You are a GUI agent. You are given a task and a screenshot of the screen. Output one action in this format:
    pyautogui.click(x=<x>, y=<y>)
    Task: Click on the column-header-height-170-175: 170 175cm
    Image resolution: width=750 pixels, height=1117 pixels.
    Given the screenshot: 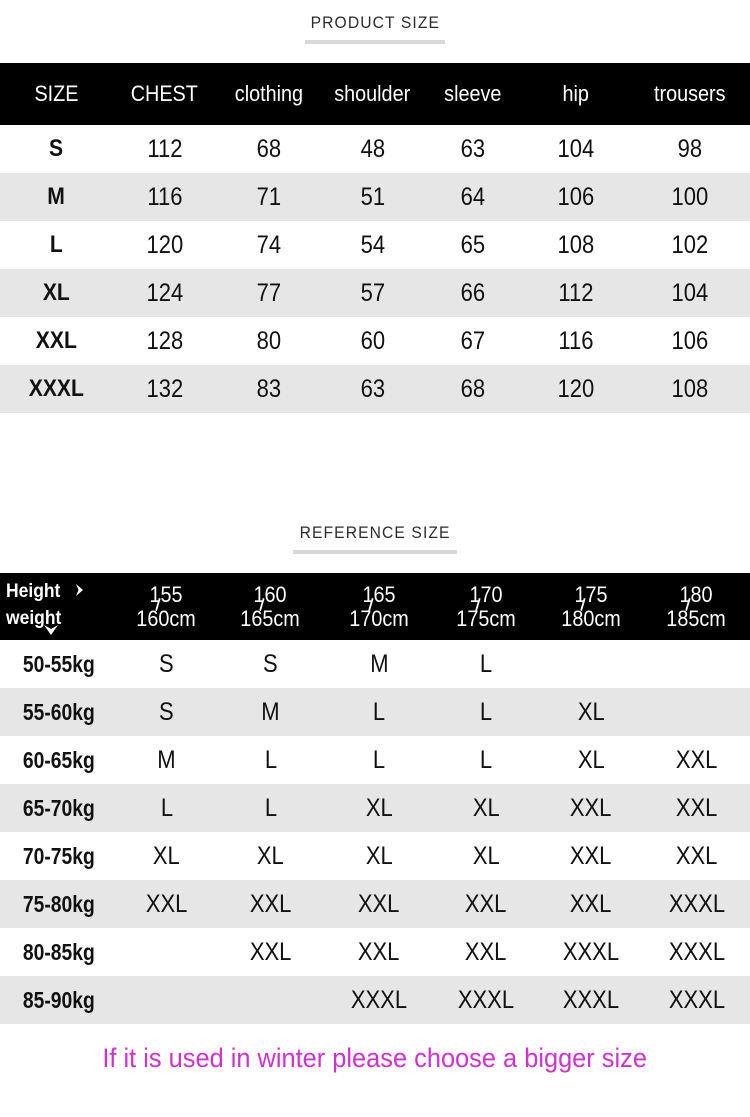 What is the action you would take?
    pyautogui.click(x=486, y=606)
    